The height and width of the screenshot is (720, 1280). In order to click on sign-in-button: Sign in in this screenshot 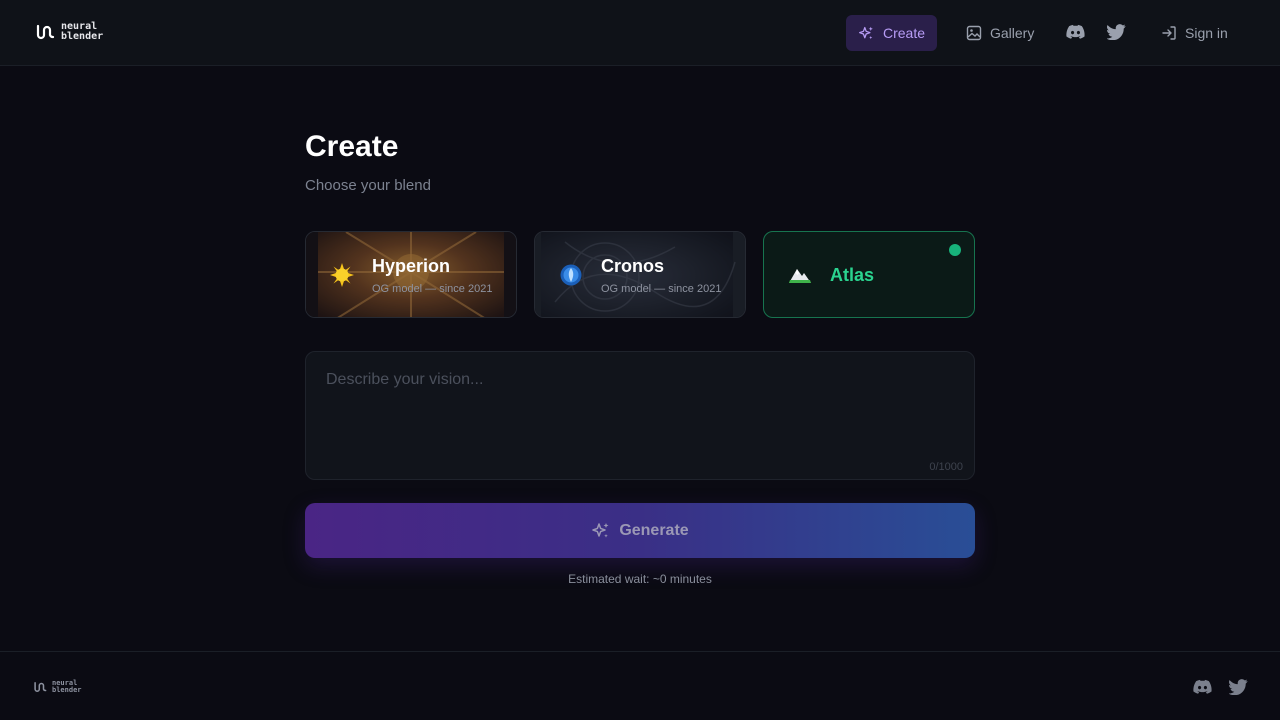, I will do `click(1194, 33)`.